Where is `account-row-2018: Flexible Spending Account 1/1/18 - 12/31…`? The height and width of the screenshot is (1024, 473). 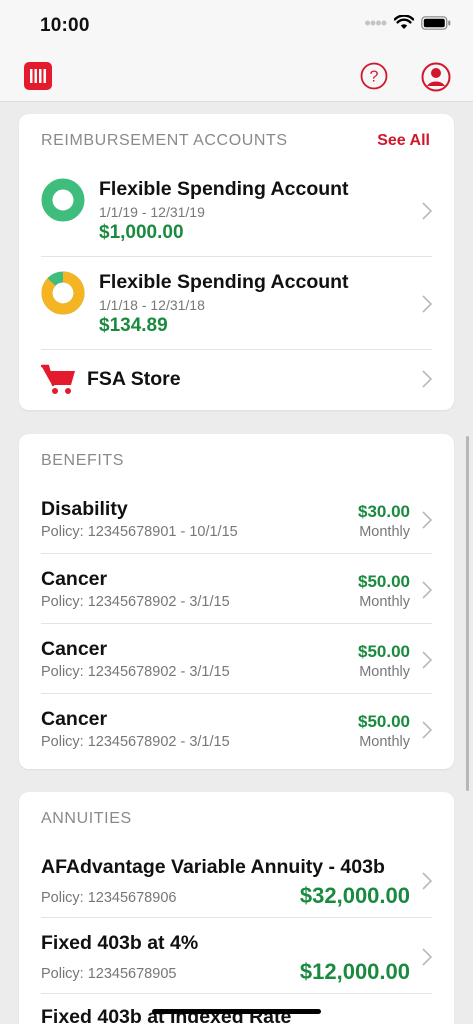 account-row-2018: Flexible Spending Account 1/1/18 - 12/31… is located at coordinates (236, 303).